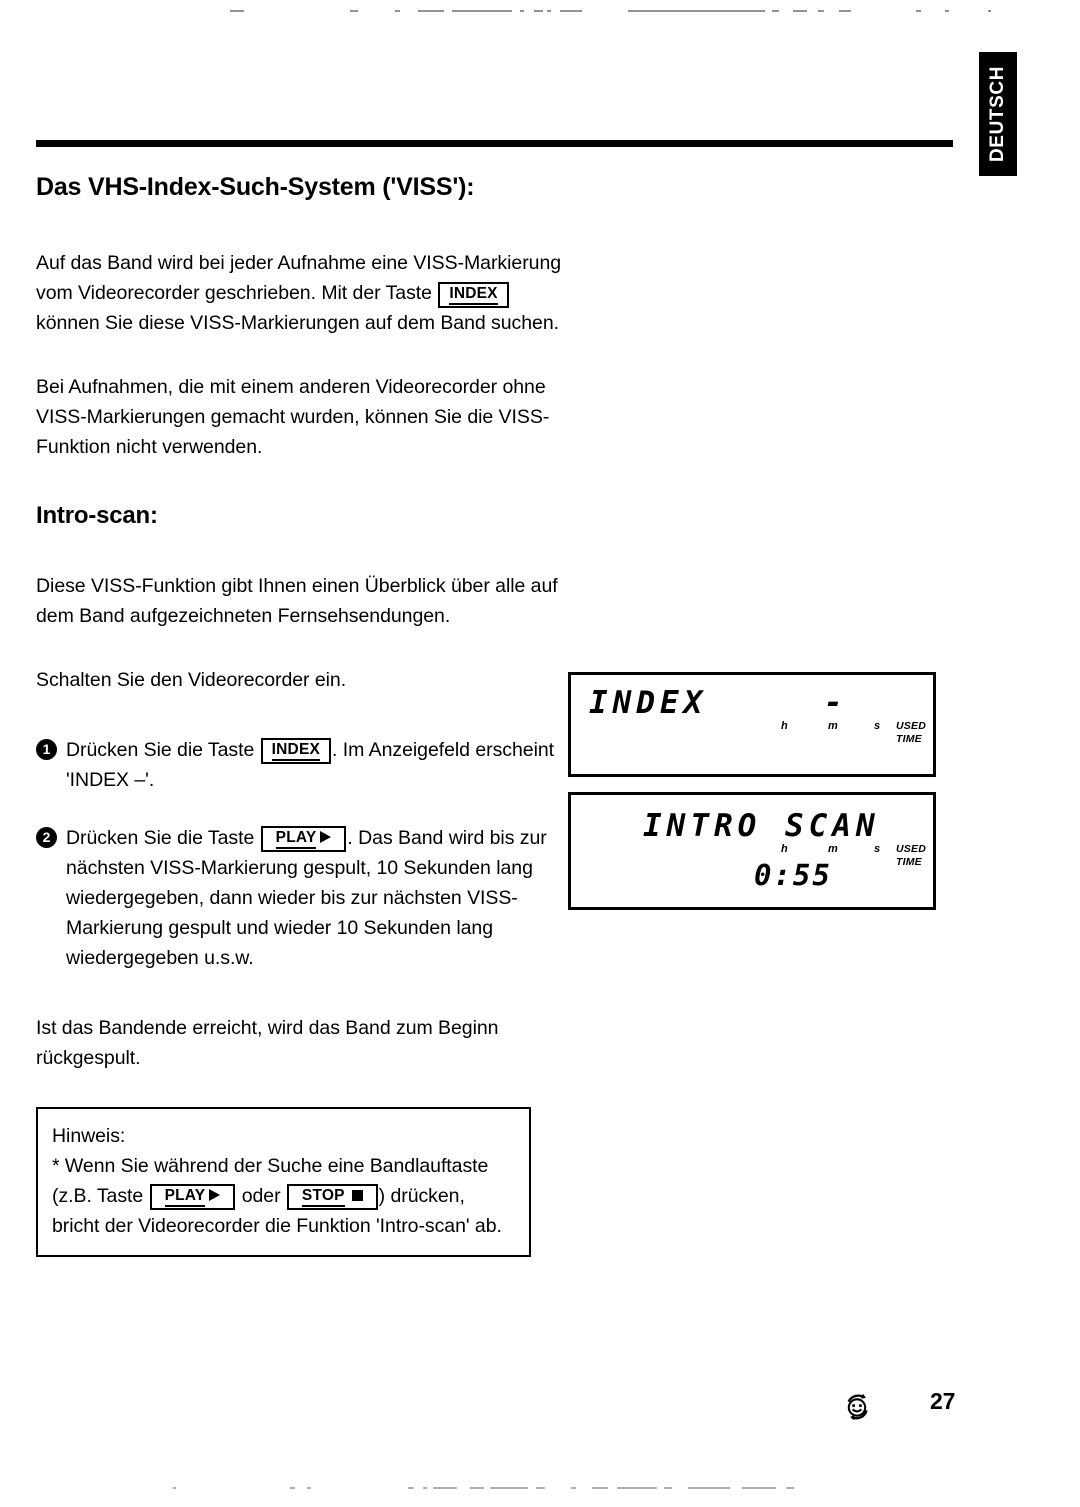 Image resolution: width=1080 pixels, height=1507 pixels. What do you see at coordinates (46, 749) in the screenshot?
I see `step-number-1: 1` at bounding box center [46, 749].